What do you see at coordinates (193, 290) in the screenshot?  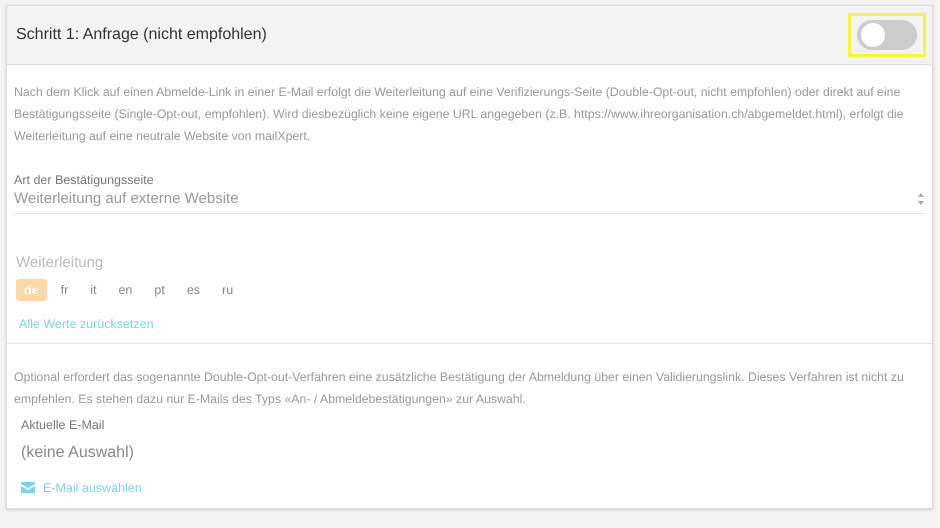 I see `language-tab: es` at bounding box center [193, 290].